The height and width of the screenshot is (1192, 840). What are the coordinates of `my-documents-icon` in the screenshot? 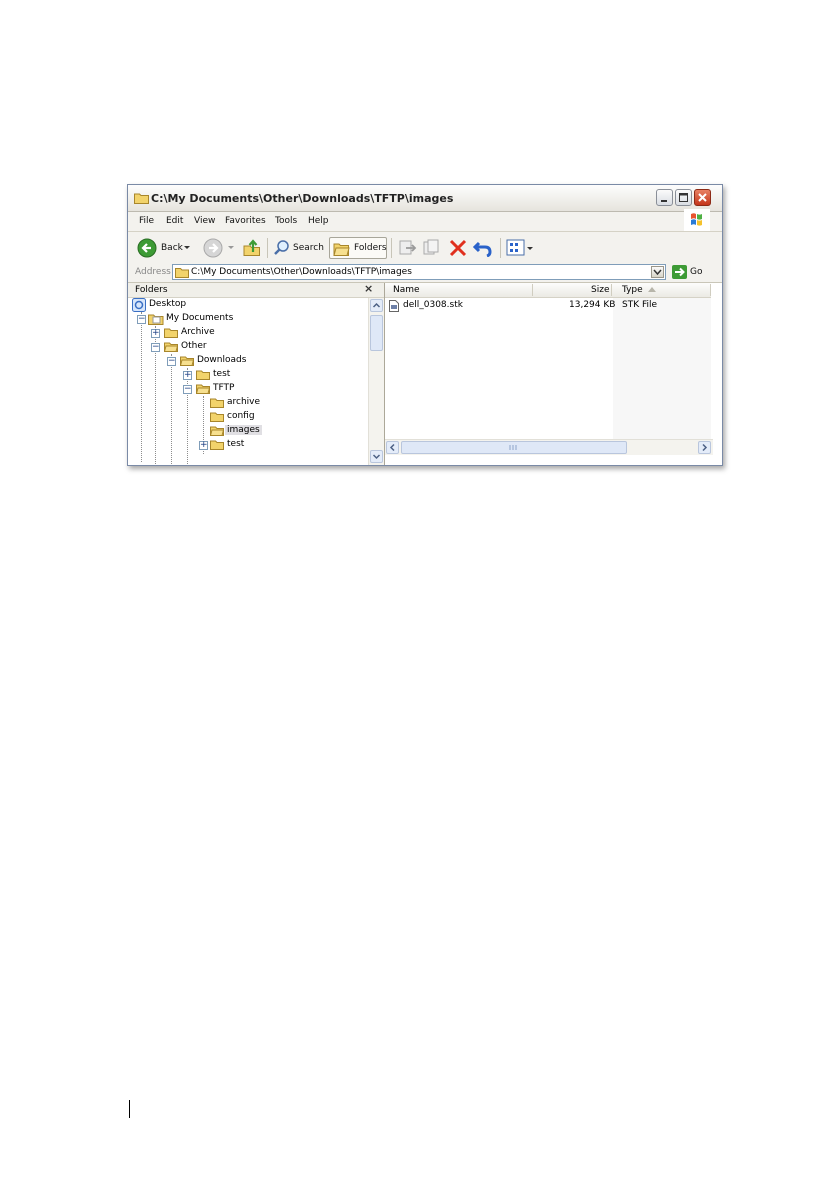 It's located at (156, 319).